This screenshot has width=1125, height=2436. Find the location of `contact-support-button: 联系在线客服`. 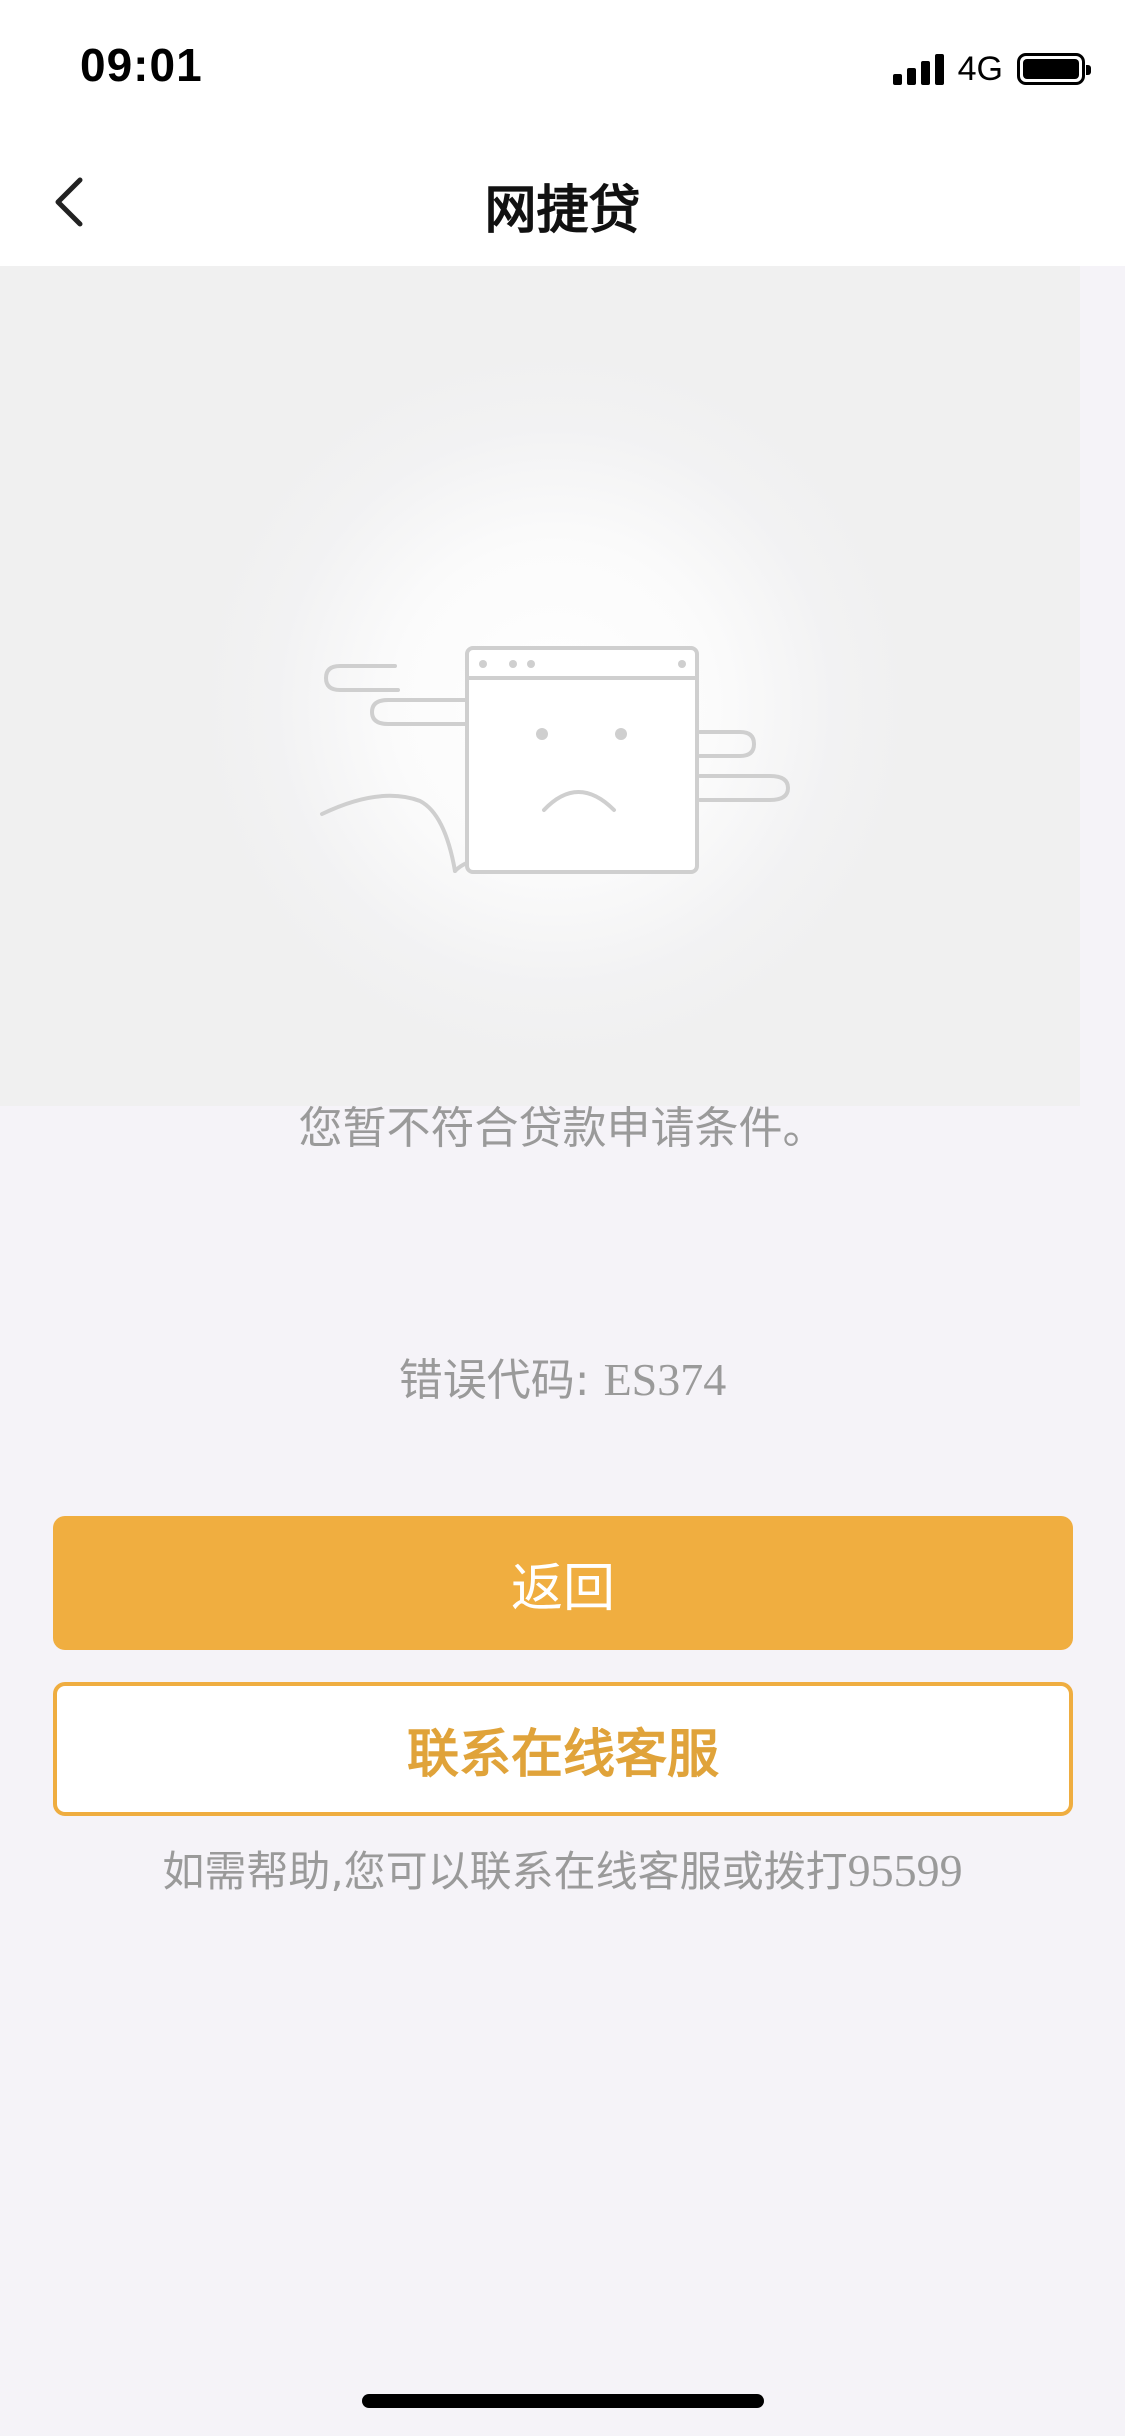

contact-support-button: 联系在线客服 is located at coordinates (563, 1749).